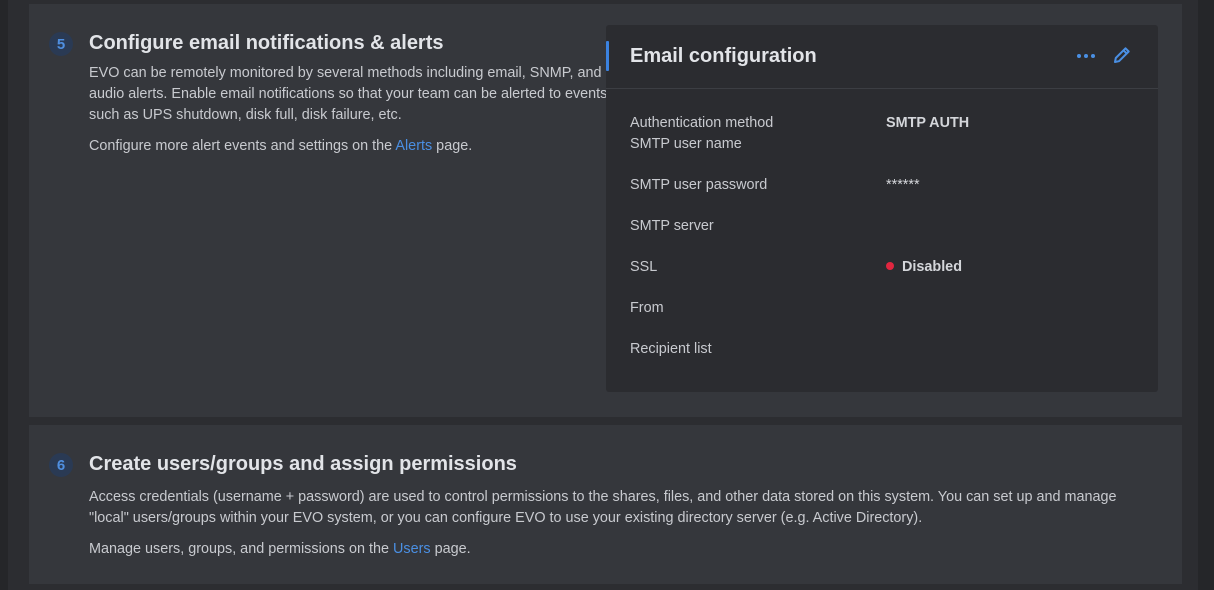 This screenshot has height=590, width=1214. What do you see at coordinates (723, 56) in the screenshot?
I see `panel-title: Email configuration` at bounding box center [723, 56].